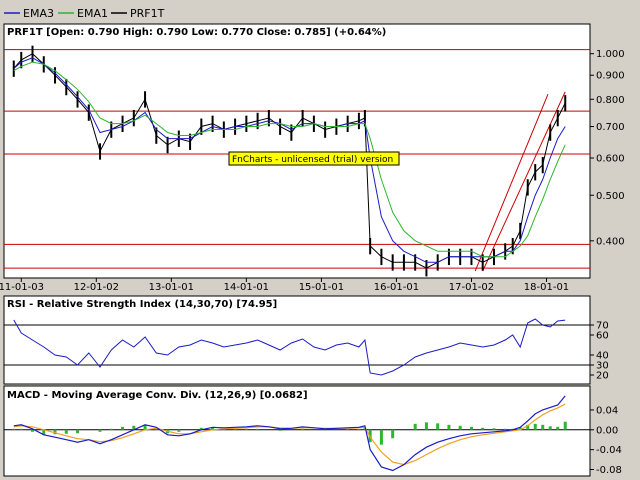  What do you see at coordinates (607, 410) in the screenshot?
I see `y-tick-label: 0.04` at bounding box center [607, 410].